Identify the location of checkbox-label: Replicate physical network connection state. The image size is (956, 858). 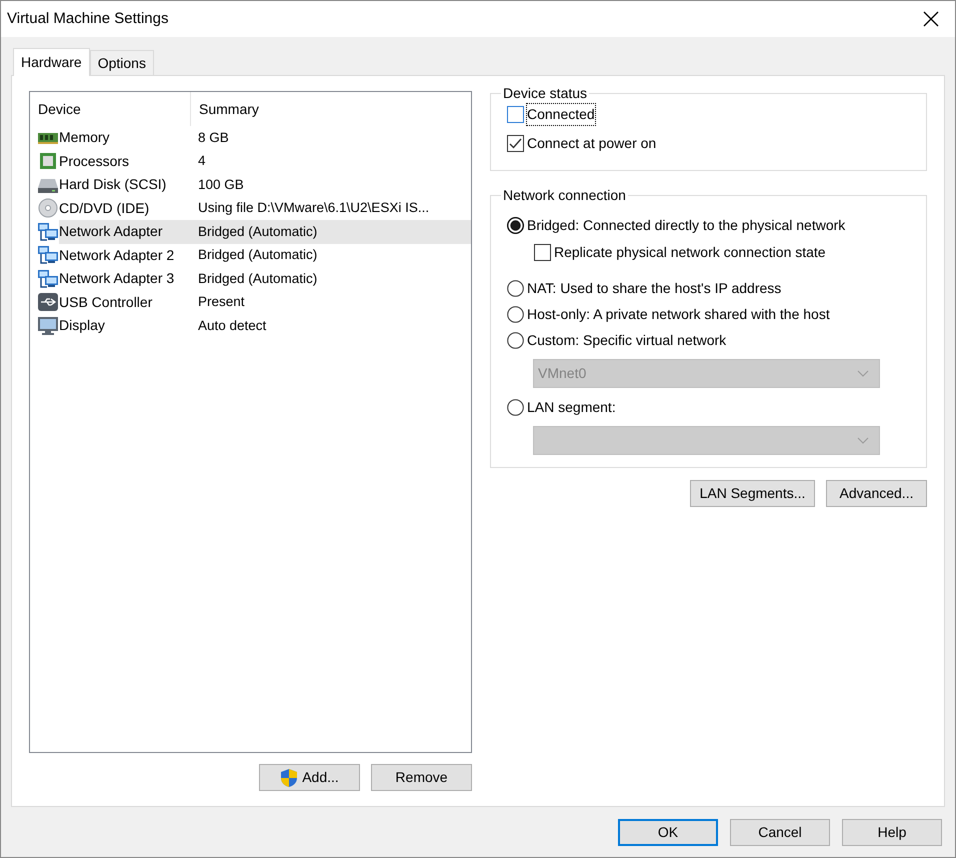
(690, 252).